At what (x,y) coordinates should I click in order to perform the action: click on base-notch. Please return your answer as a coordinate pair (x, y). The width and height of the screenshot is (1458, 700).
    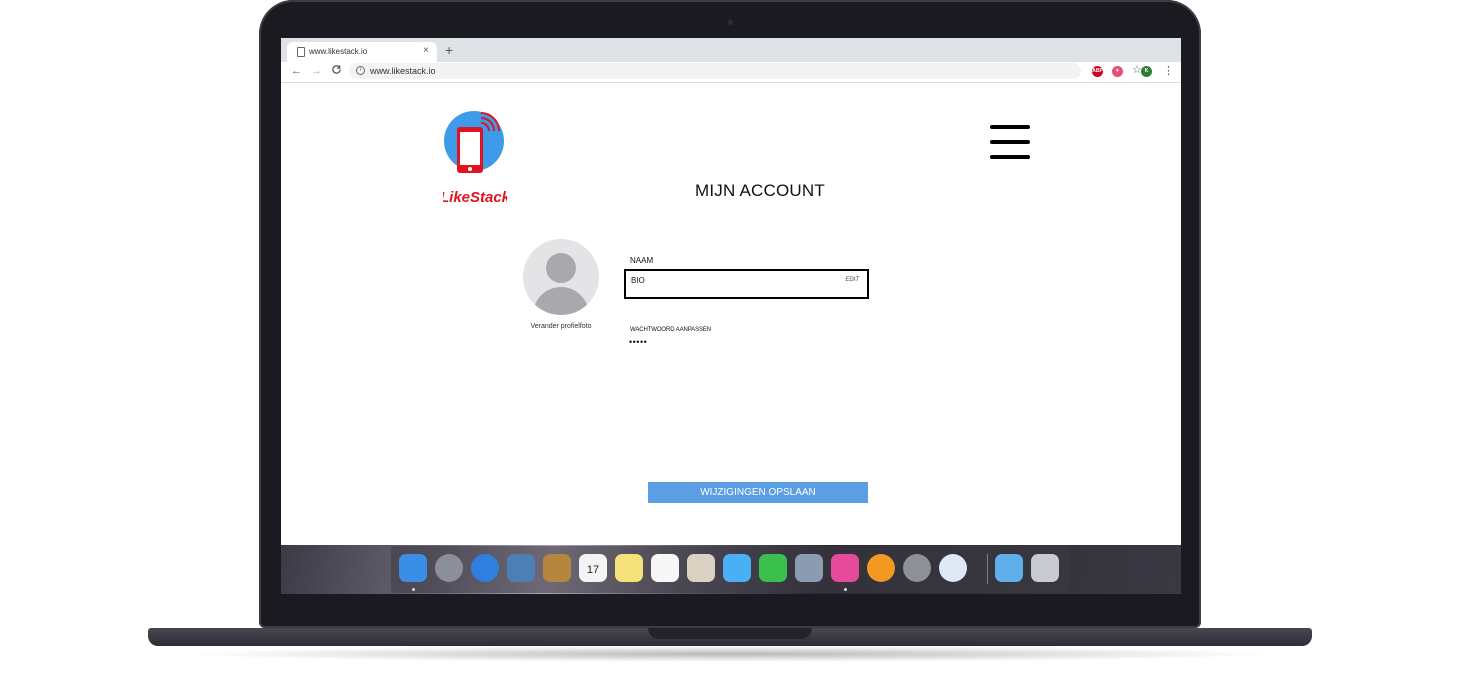
    Looking at the image, I should click on (730, 633).